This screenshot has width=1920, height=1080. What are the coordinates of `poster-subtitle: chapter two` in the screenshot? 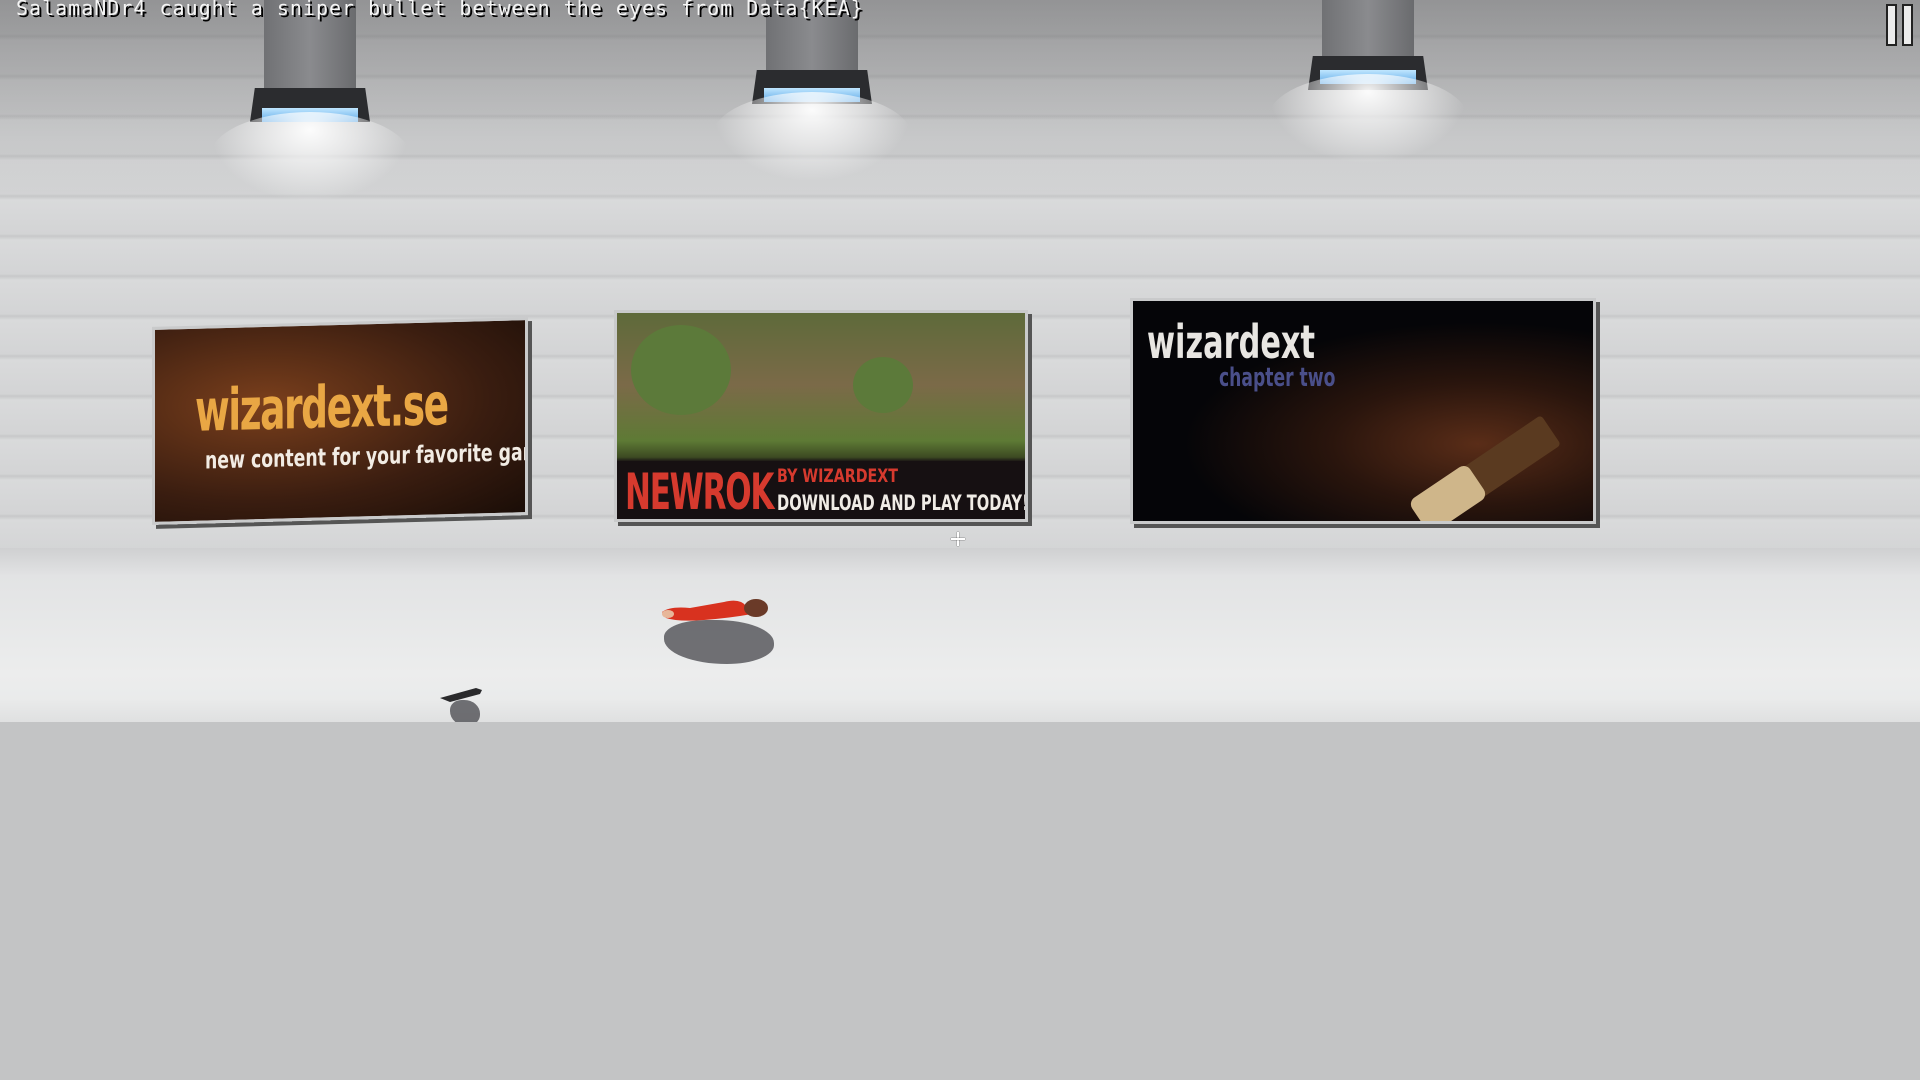 It's located at (1277, 378).